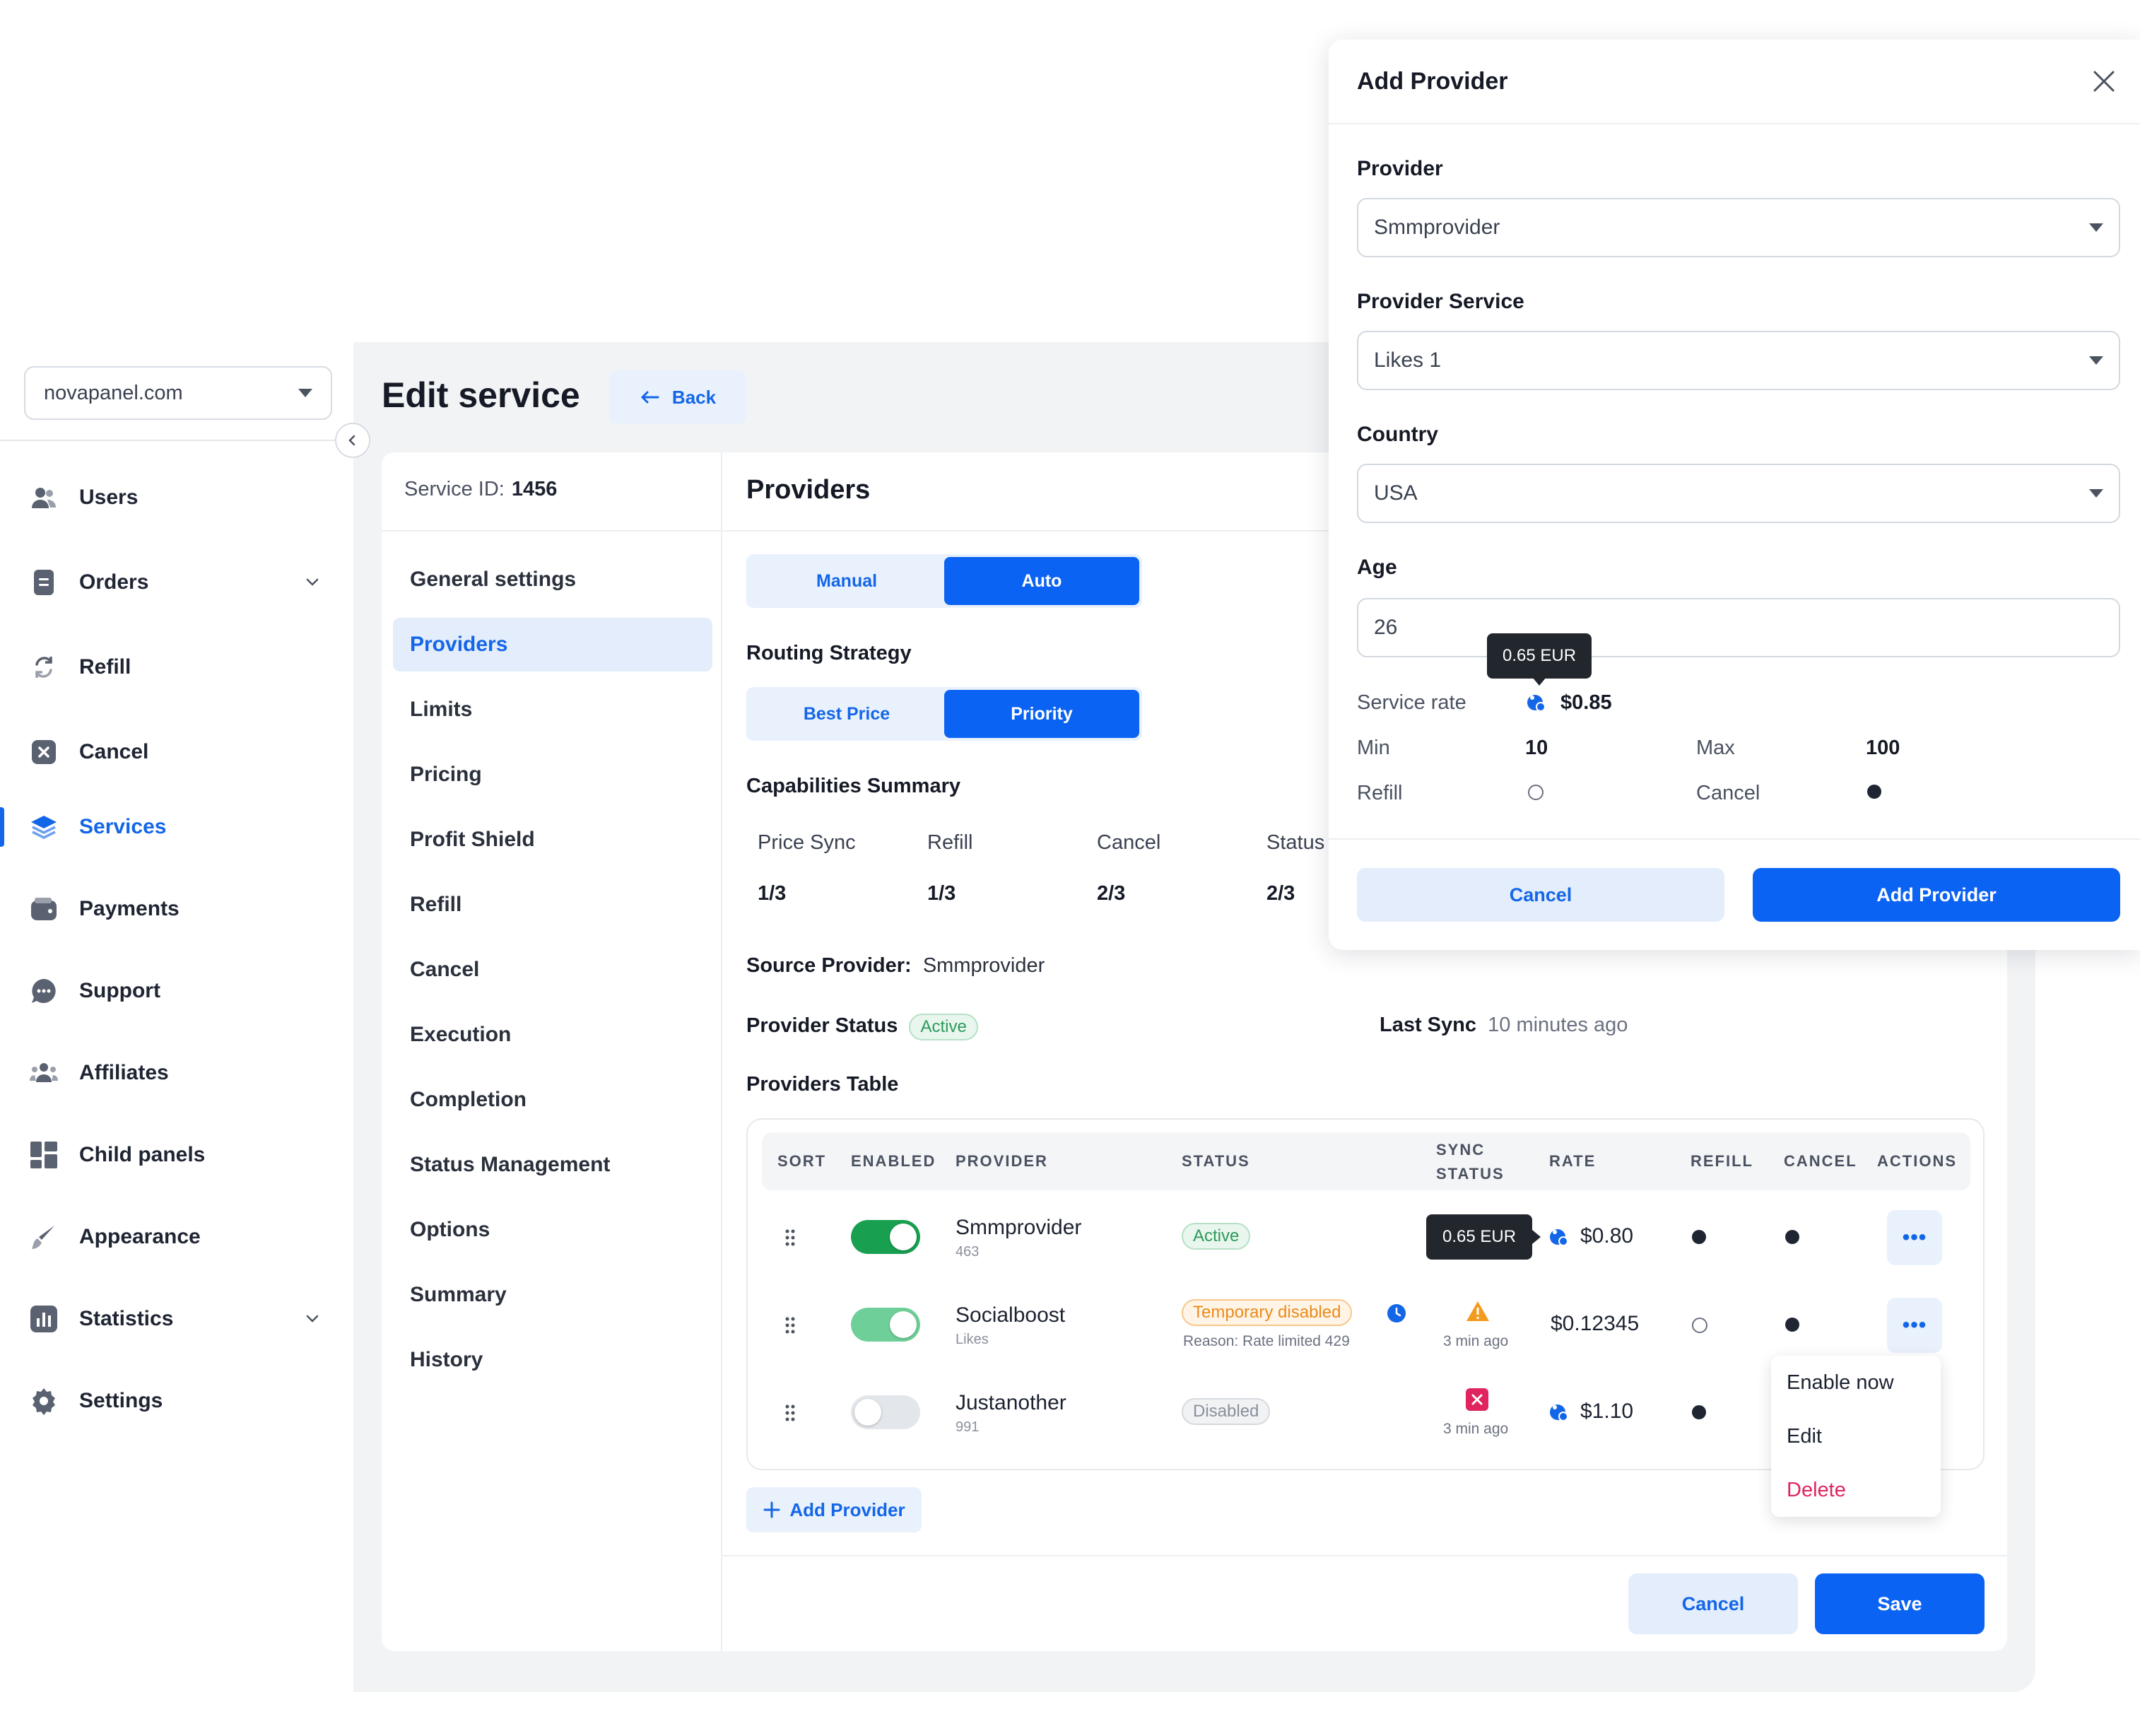  What do you see at coordinates (1699, 1237) in the screenshot?
I see `refill-supported-dot` at bounding box center [1699, 1237].